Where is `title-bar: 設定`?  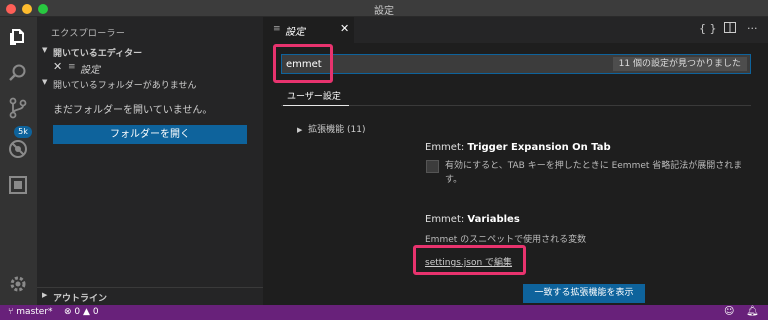
title-bar: 設定 is located at coordinates (384, 8).